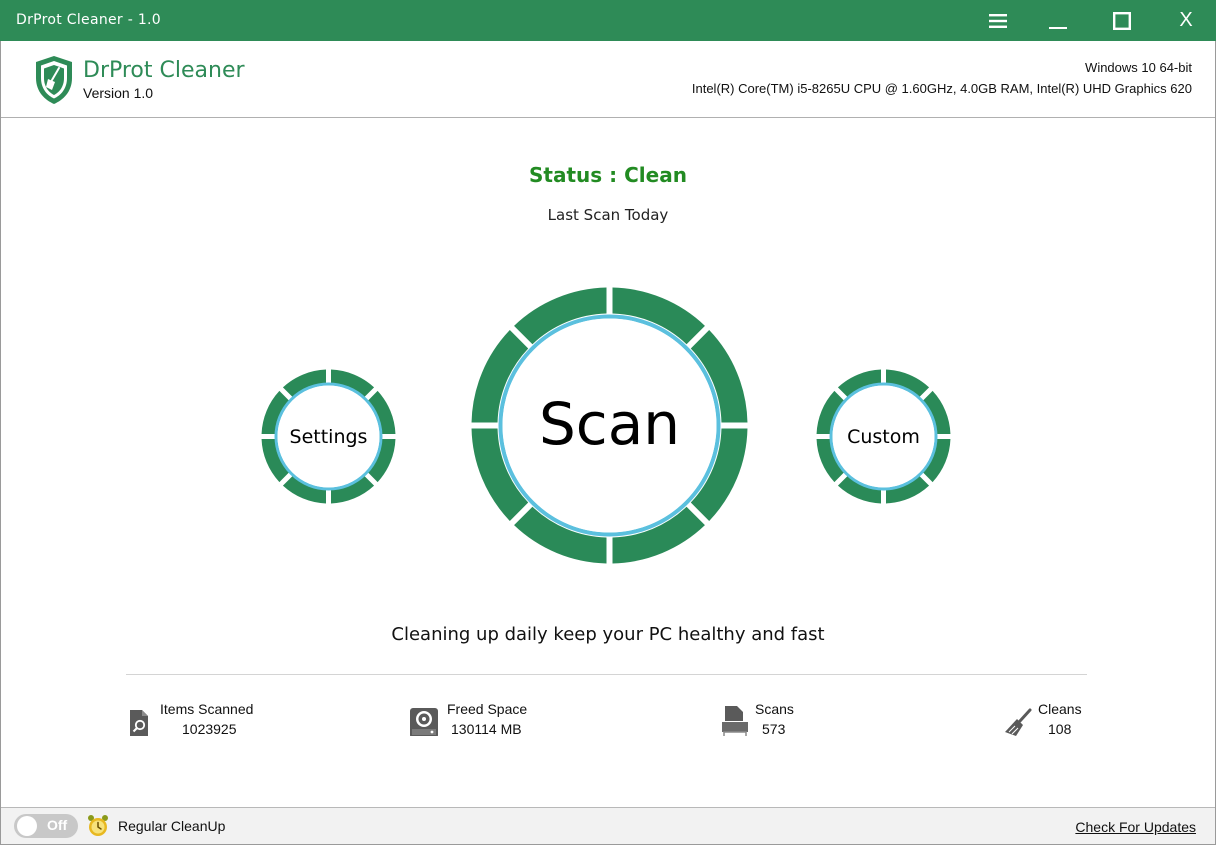 This screenshot has height=845, width=1216. I want to click on settings-label: Settings, so click(328, 436).